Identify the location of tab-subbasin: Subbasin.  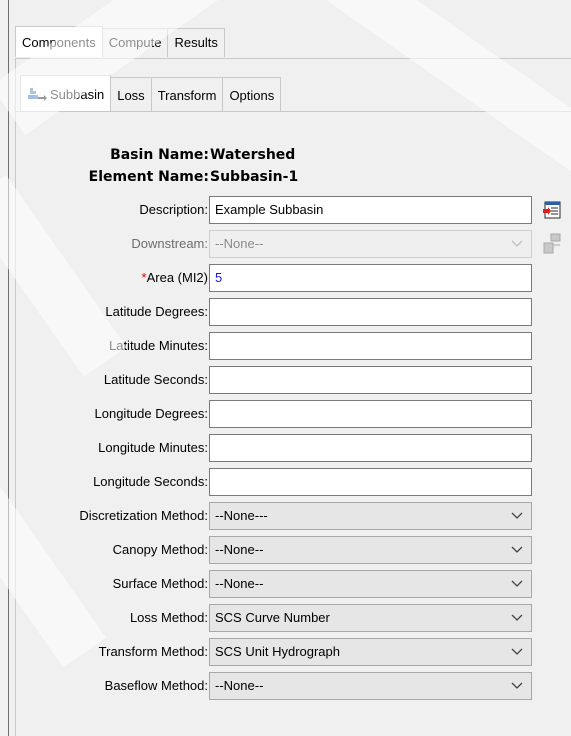
(66, 93).